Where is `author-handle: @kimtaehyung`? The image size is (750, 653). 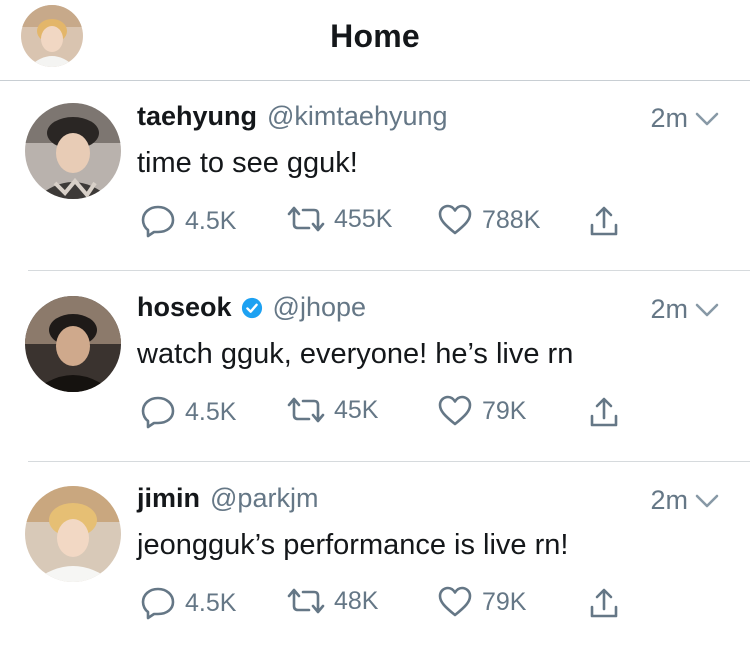 author-handle: @kimtaehyung is located at coordinates (357, 116).